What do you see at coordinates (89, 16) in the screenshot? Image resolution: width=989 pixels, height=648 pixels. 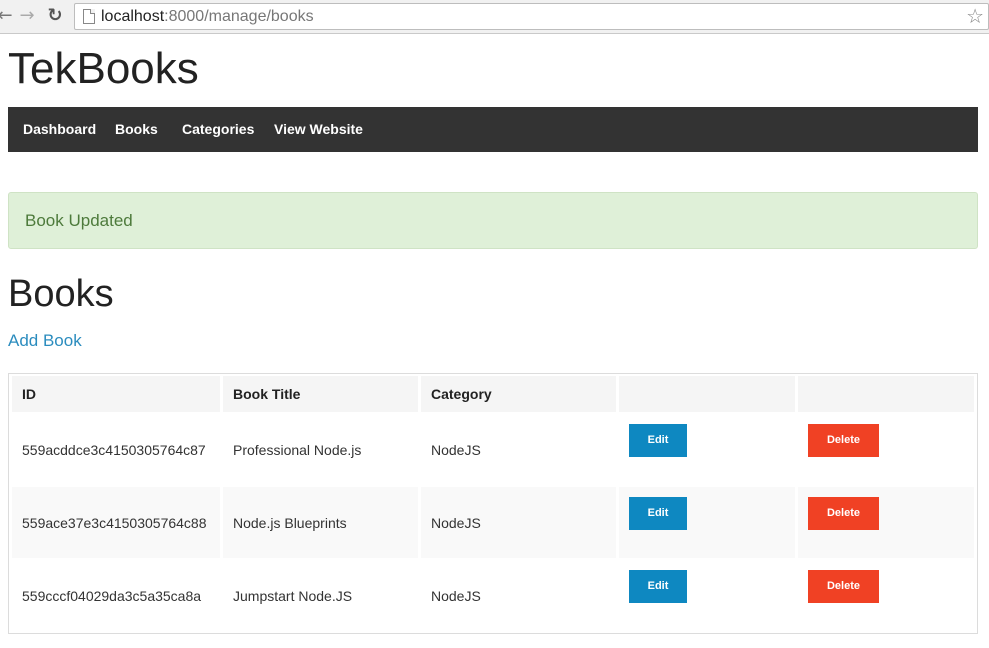 I see `page-icon` at bounding box center [89, 16].